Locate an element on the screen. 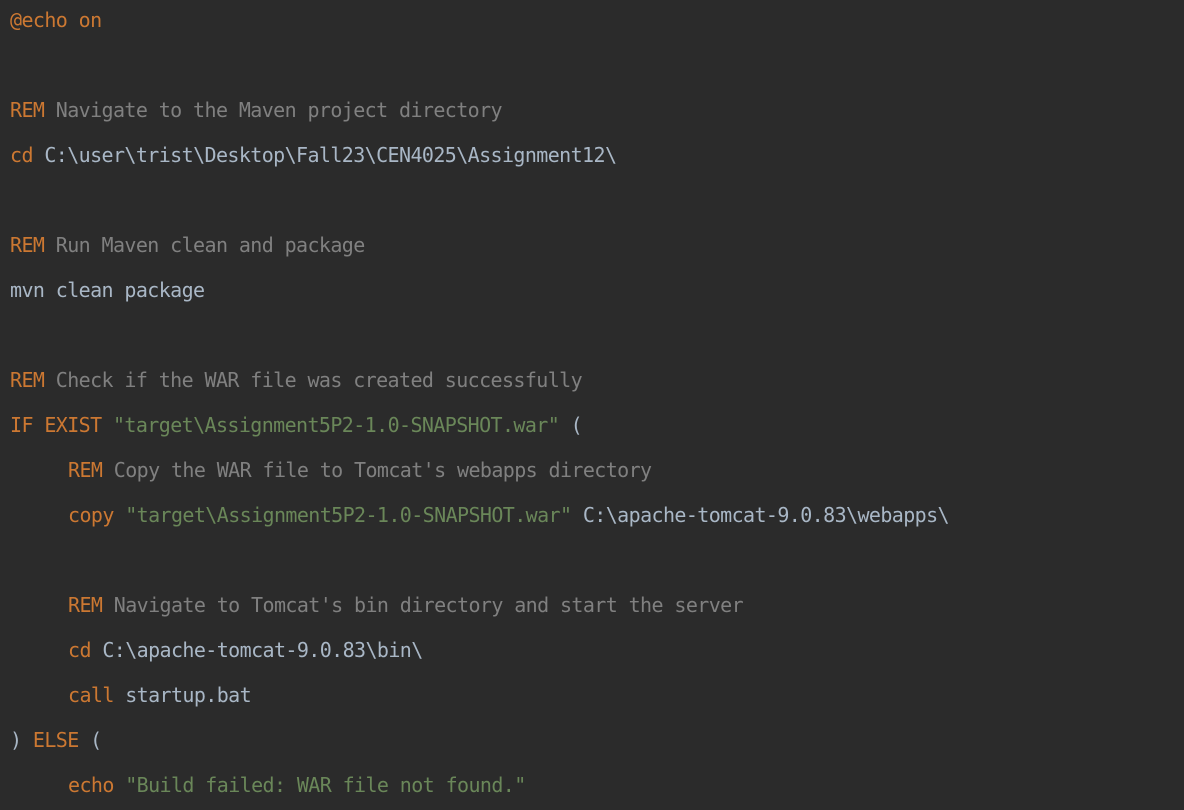  token-string: "Build failed: WAR file not found." is located at coordinates (325, 785).